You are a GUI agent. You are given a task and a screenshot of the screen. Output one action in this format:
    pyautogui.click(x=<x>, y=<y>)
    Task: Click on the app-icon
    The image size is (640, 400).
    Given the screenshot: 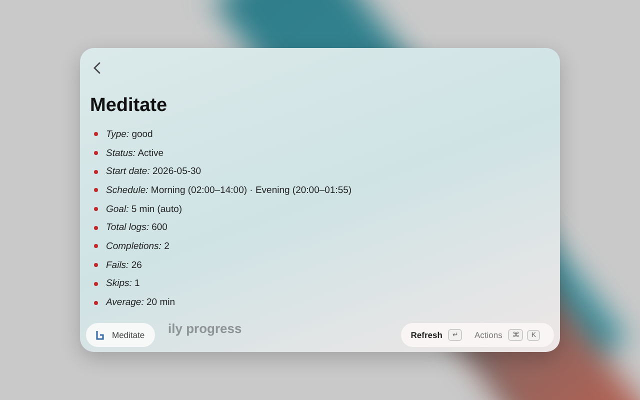 What is the action you would take?
    pyautogui.click(x=100, y=335)
    